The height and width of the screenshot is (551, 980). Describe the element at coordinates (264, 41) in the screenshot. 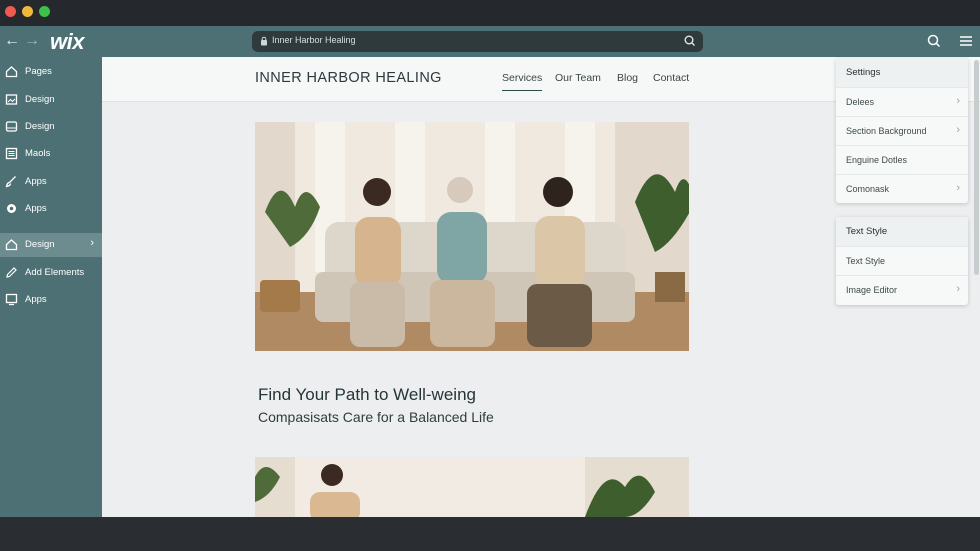

I see `lock-icon` at that location.